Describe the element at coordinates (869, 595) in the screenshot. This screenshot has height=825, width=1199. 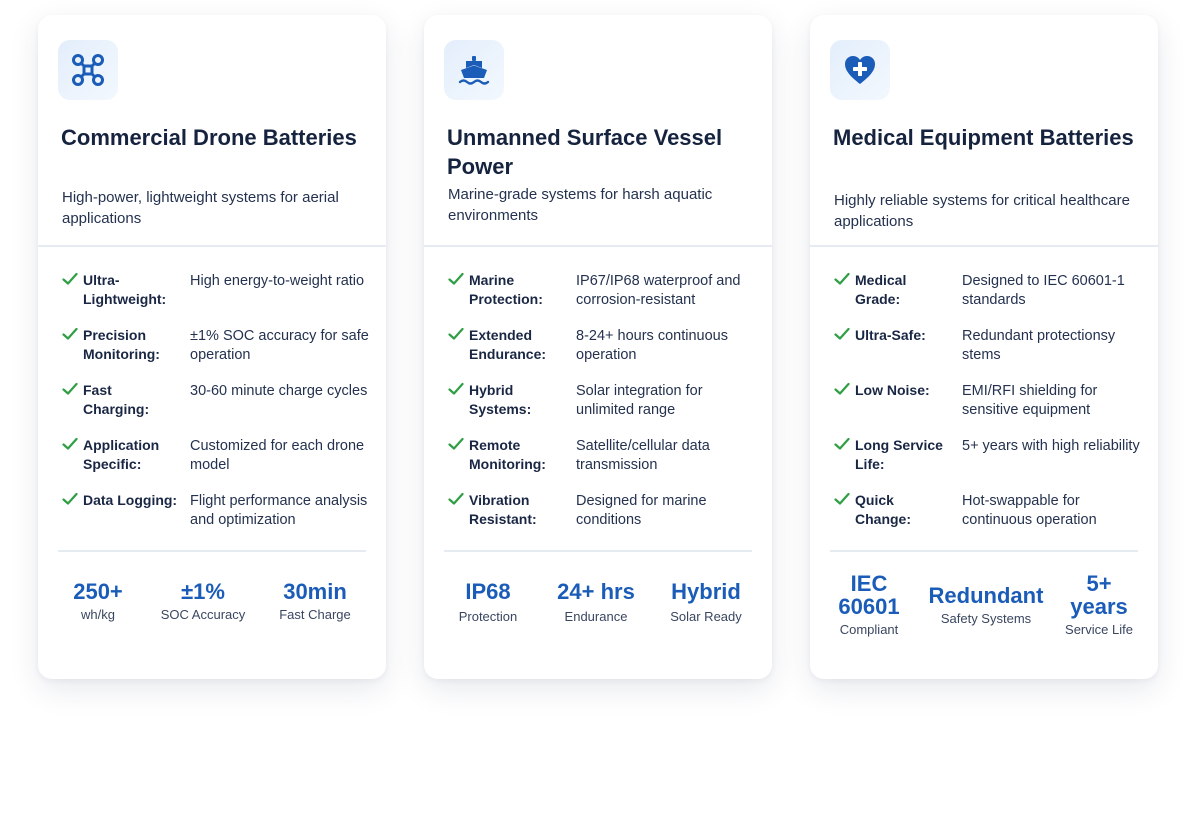
I see `stat-value: IEC 60601` at that location.